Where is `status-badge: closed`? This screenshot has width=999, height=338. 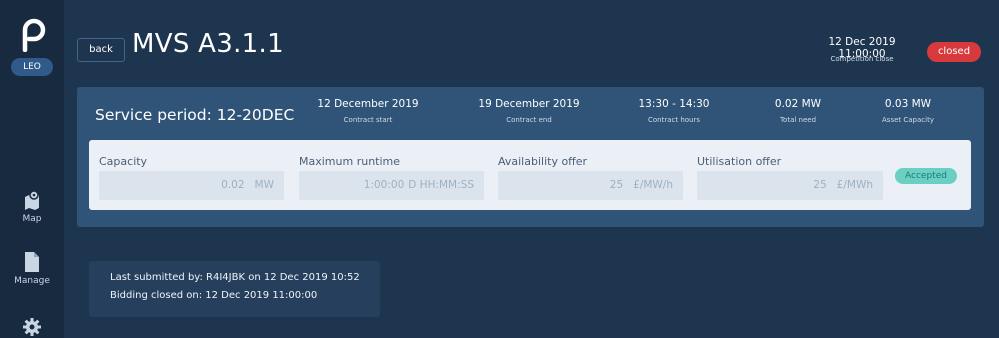
status-badge: closed is located at coordinates (954, 52).